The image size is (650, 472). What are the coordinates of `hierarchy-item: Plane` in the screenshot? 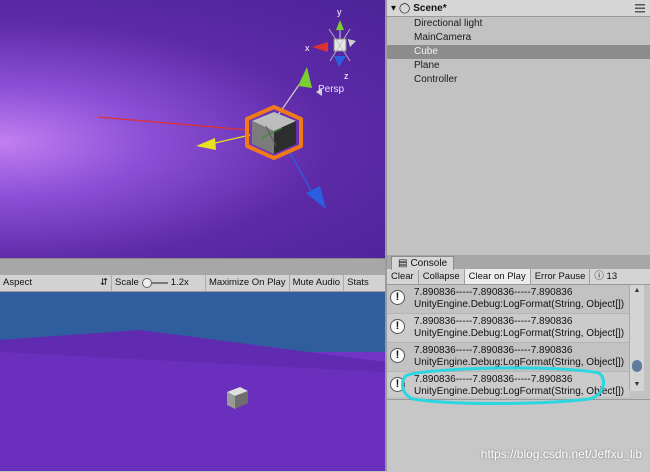 It's located at (518, 66).